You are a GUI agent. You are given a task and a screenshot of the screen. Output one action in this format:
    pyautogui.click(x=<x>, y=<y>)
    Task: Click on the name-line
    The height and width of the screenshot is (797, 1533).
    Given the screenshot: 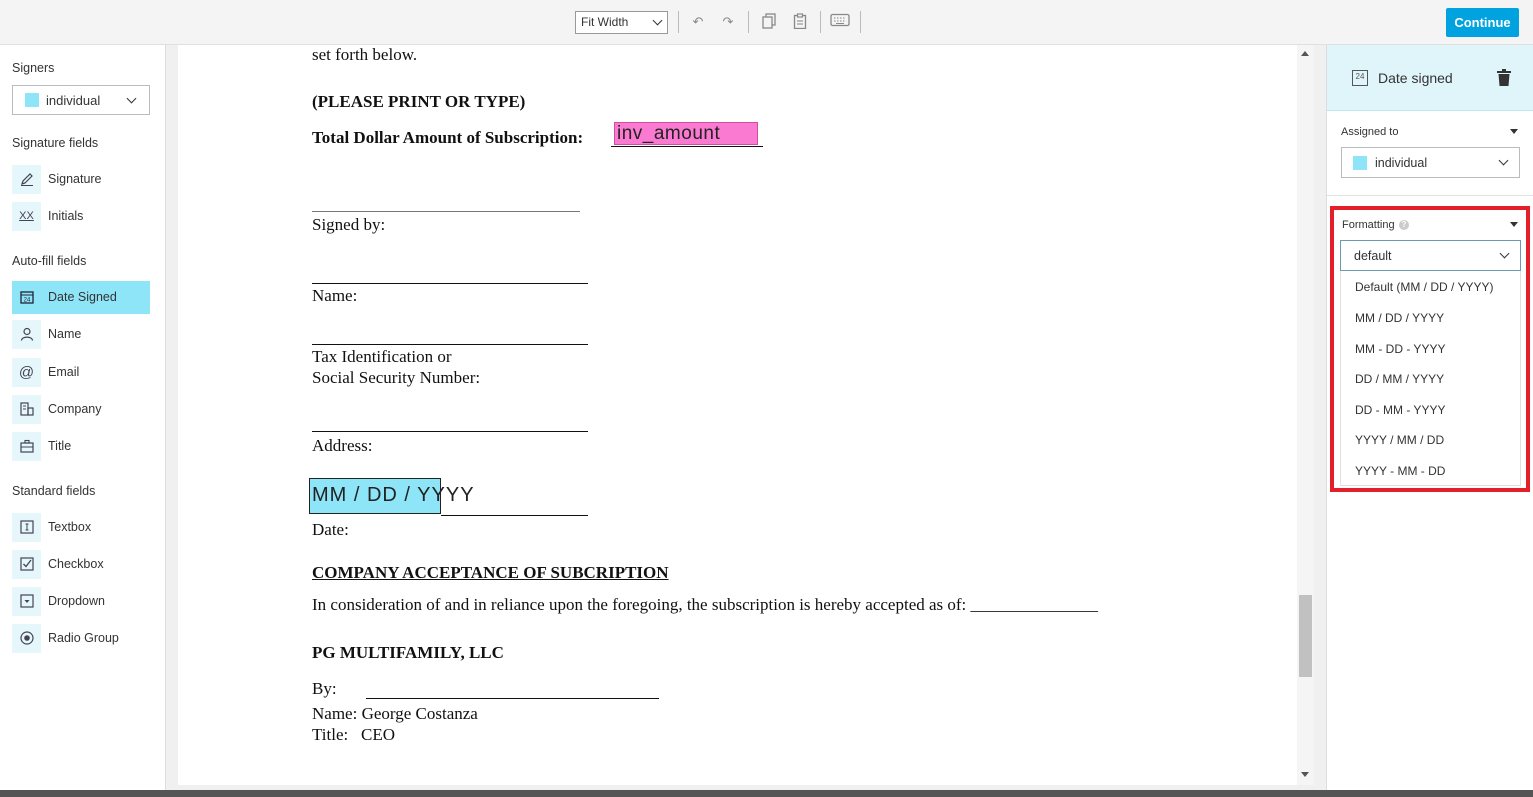 What is the action you would take?
    pyautogui.click(x=450, y=283)
    